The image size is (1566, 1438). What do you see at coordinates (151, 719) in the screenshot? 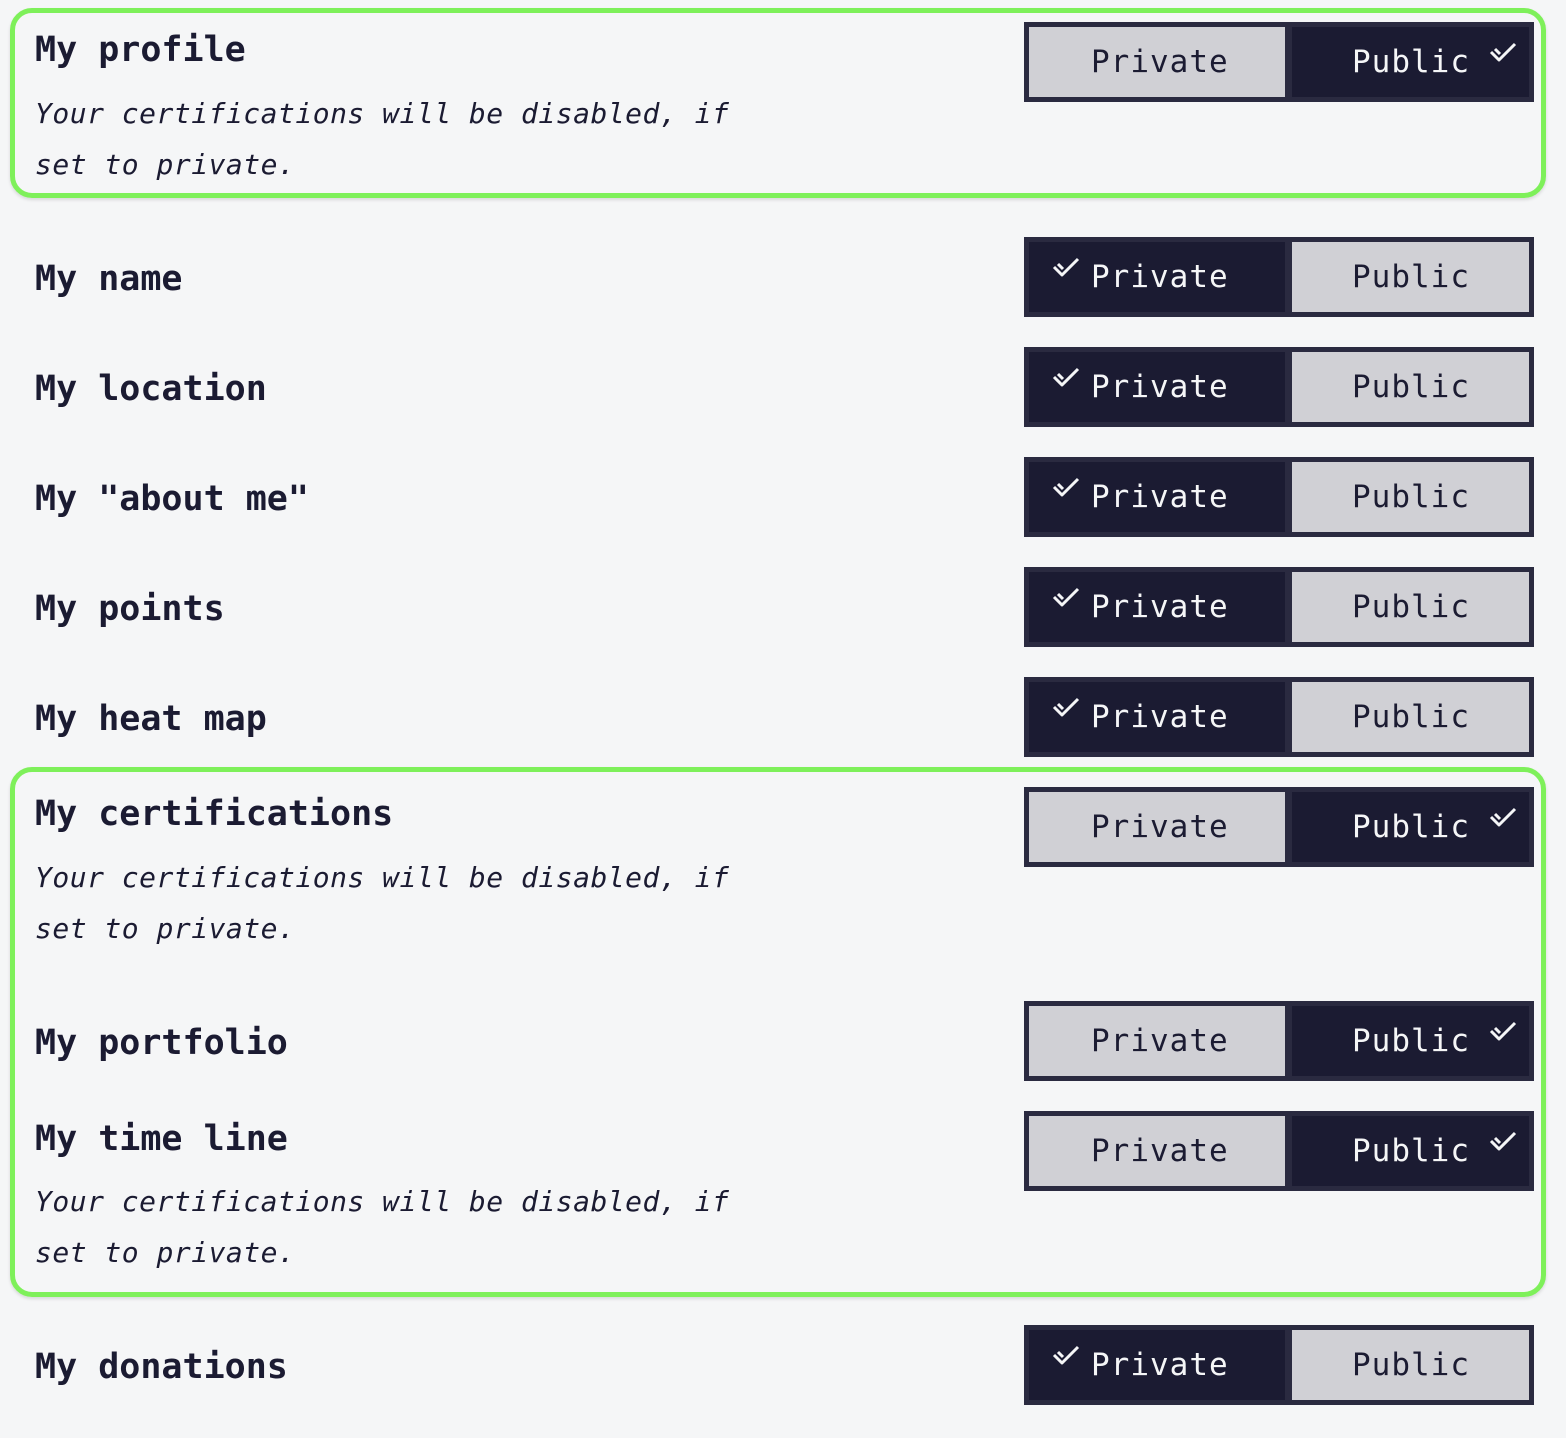
I see `setting-label: My heat map` at bounding box center [151, 719].